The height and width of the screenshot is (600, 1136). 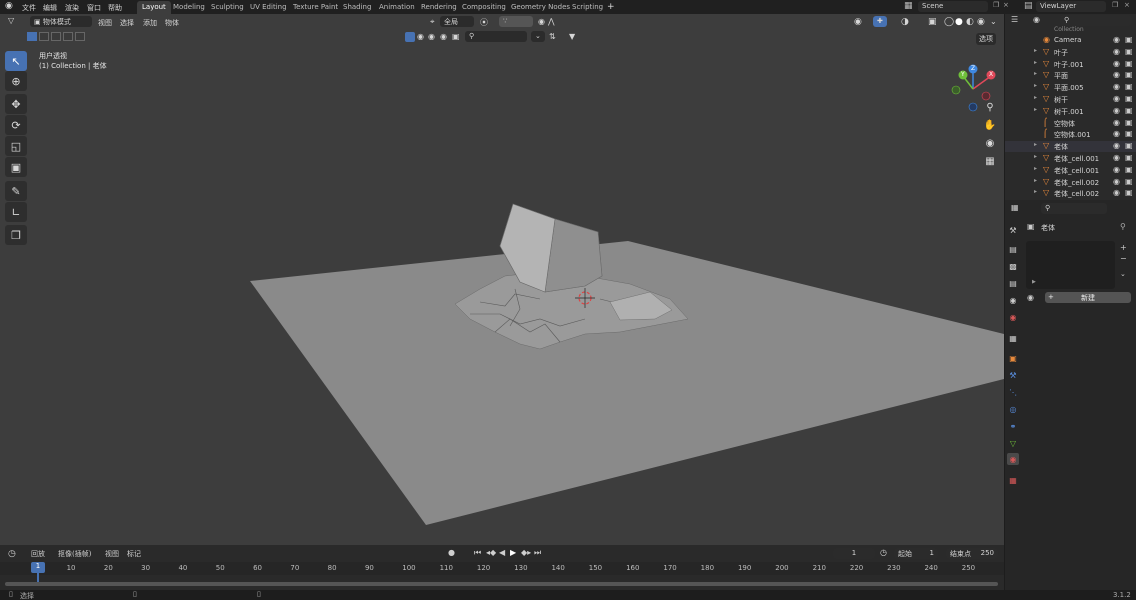 What do you see at coordinates (1070, 52) in the screenshot?
I see `outliner-row: ▸ ▽ 叶子 ◉ ▣` at bounding box center [1070, 52].